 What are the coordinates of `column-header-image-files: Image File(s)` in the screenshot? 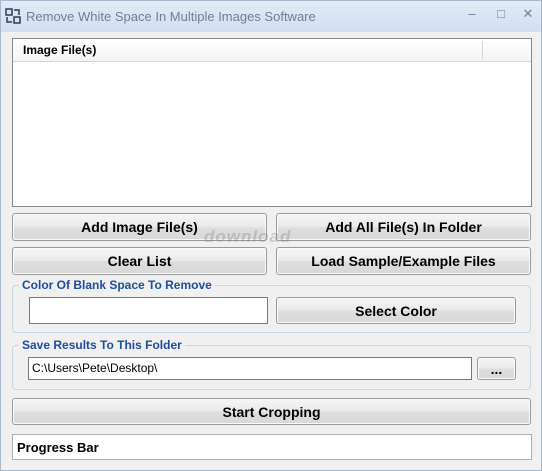 It's located at (59, 50).